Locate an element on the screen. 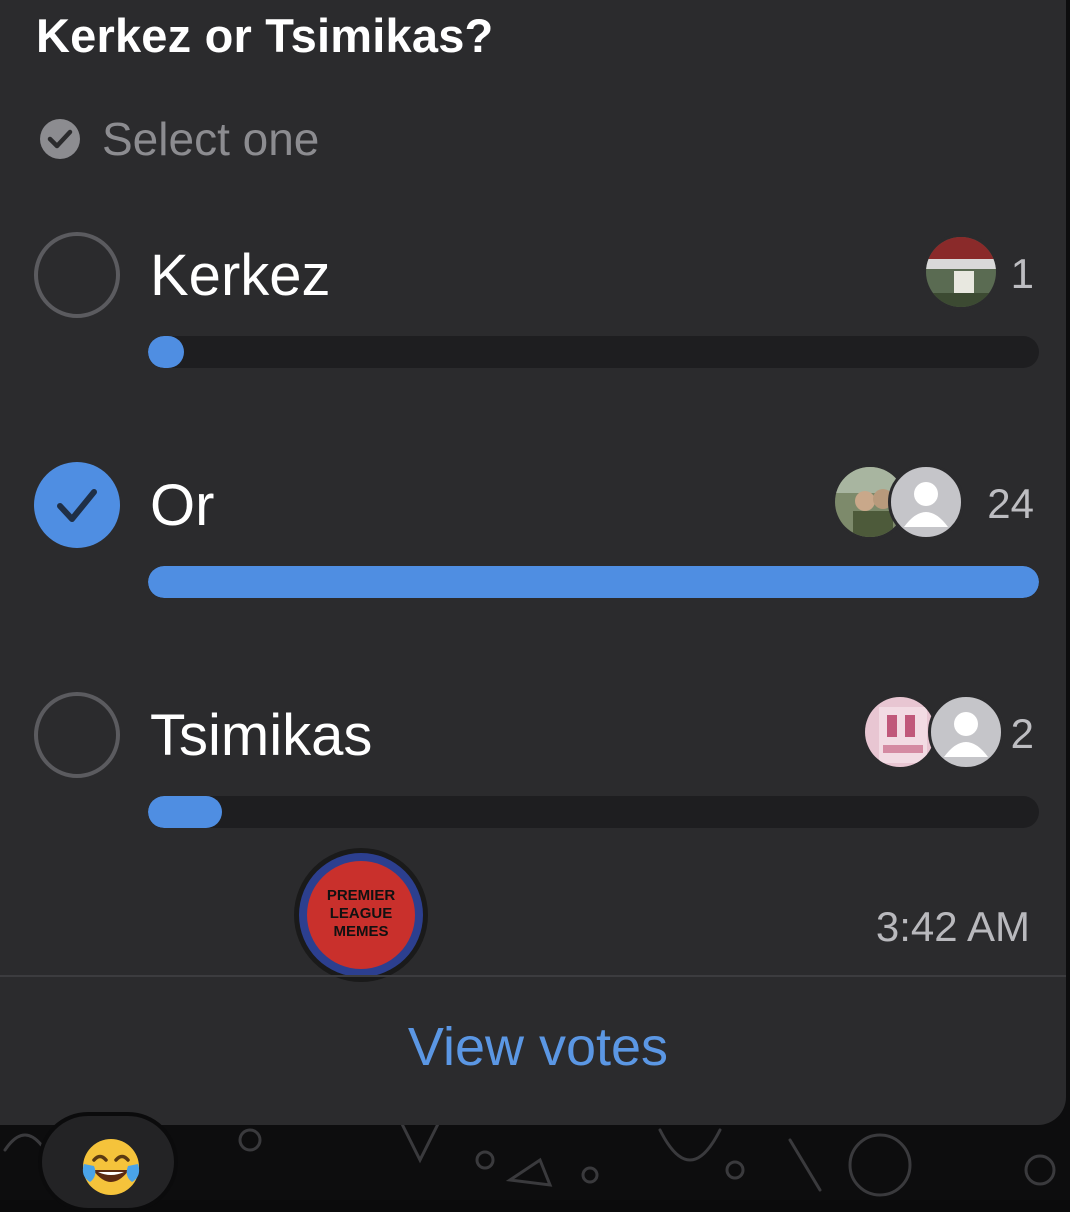  svg-text: LEAGUE is located at coordinates (361, 913).